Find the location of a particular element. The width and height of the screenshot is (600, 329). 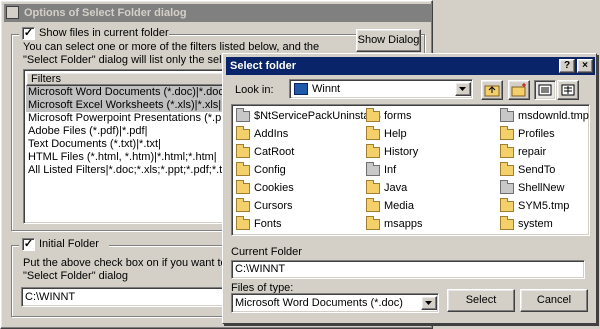

close-button: × is located at coordinates (585, 66).